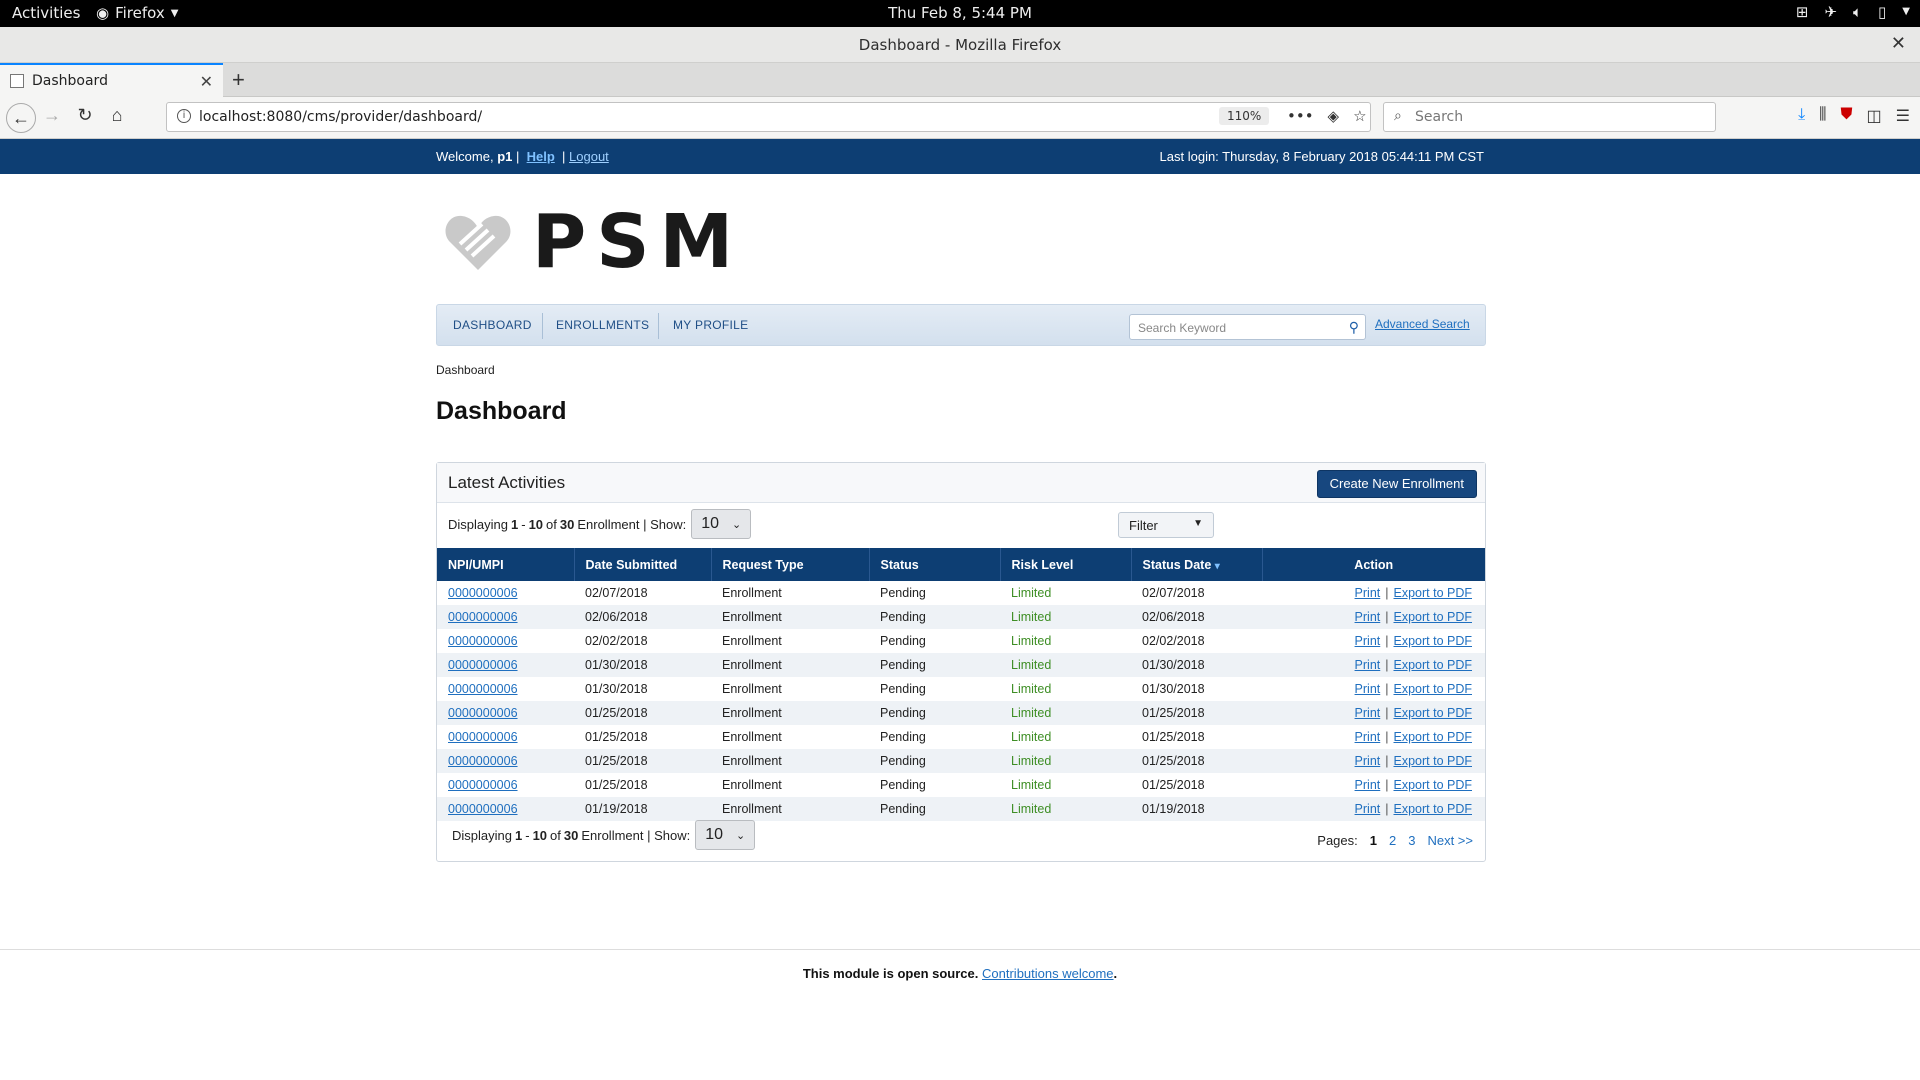  What do you see at coordinates (1411, 840) in the screenshot?
I see `page-link-3: 3` at bounding box center [1411, 840].